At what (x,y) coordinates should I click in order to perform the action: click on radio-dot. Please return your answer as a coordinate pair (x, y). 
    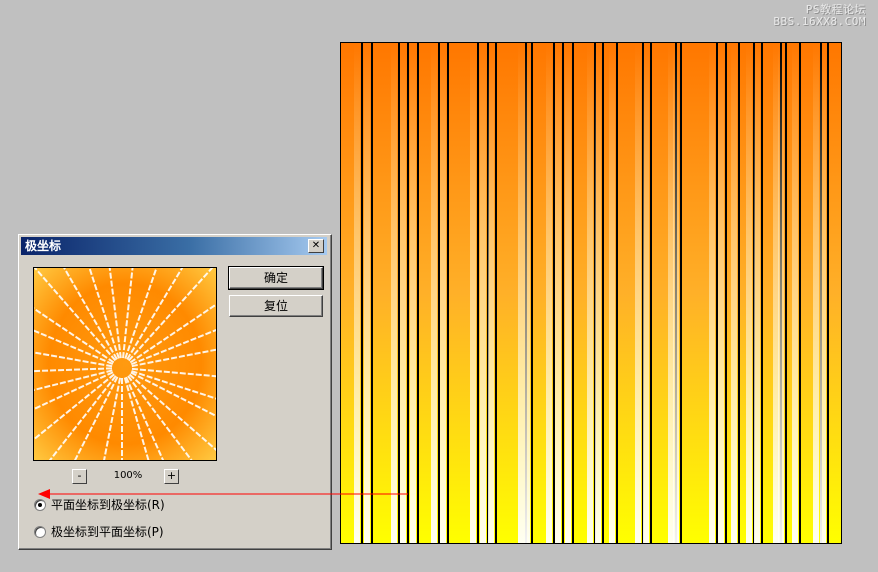
    Looking at the image, I should click on (40, 505).